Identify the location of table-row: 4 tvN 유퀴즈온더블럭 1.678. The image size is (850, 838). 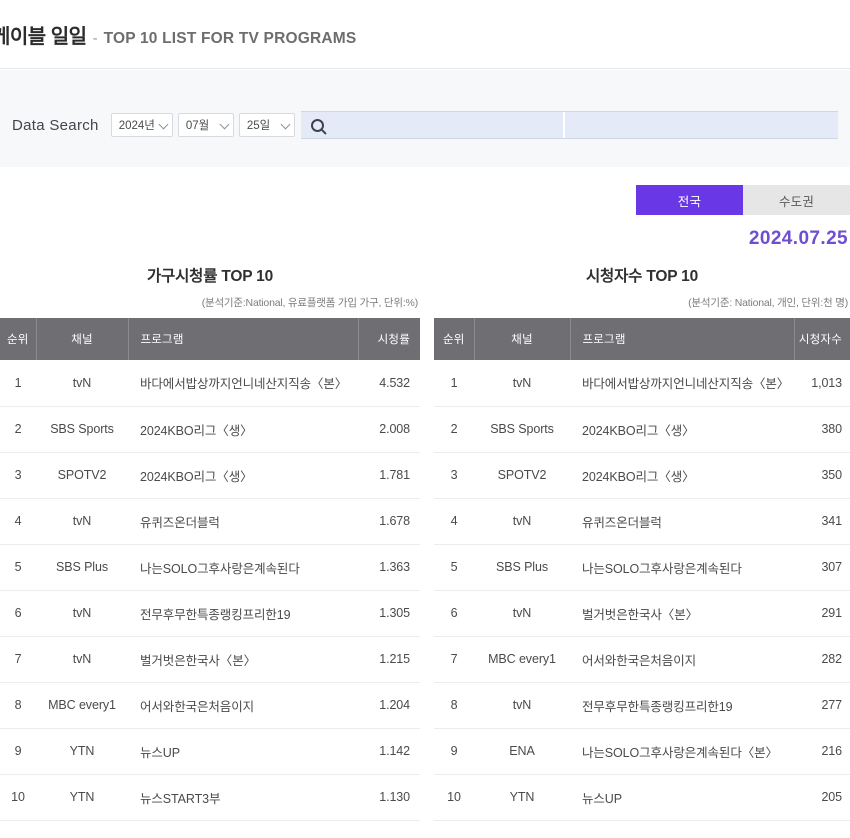
(210, 521).